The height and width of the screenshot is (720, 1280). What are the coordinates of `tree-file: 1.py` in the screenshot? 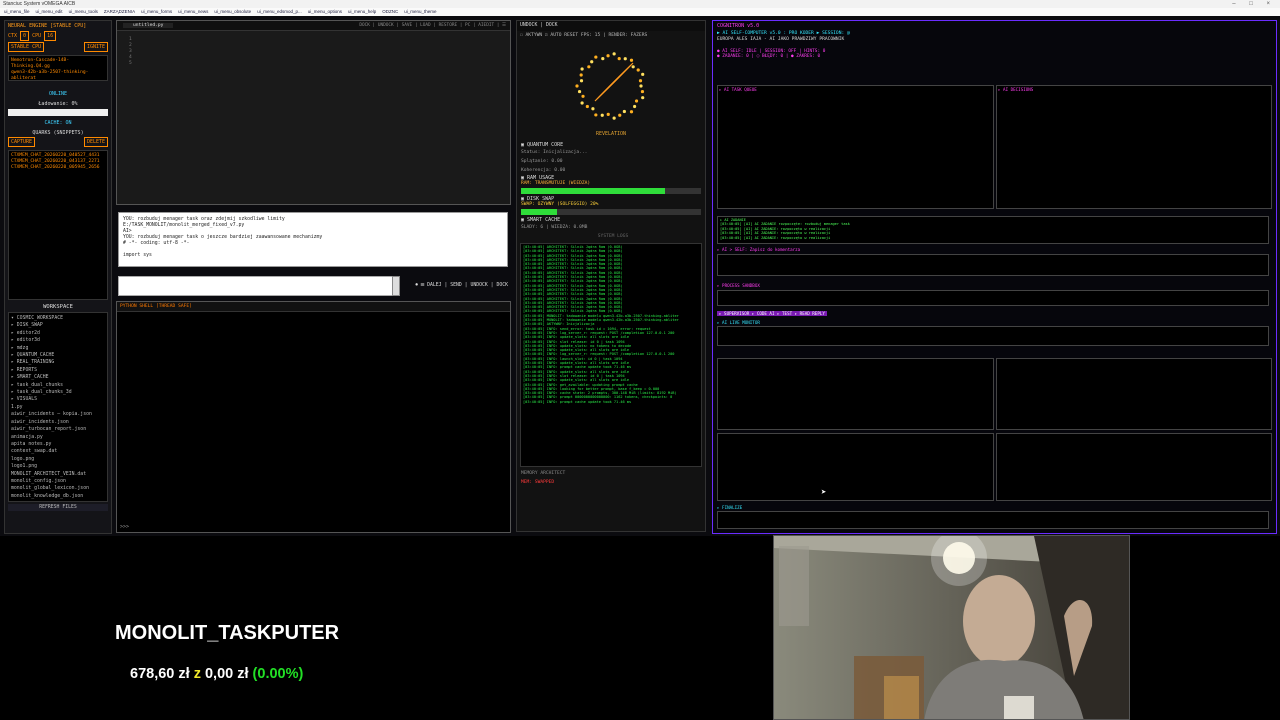 It's located at (58, 407).